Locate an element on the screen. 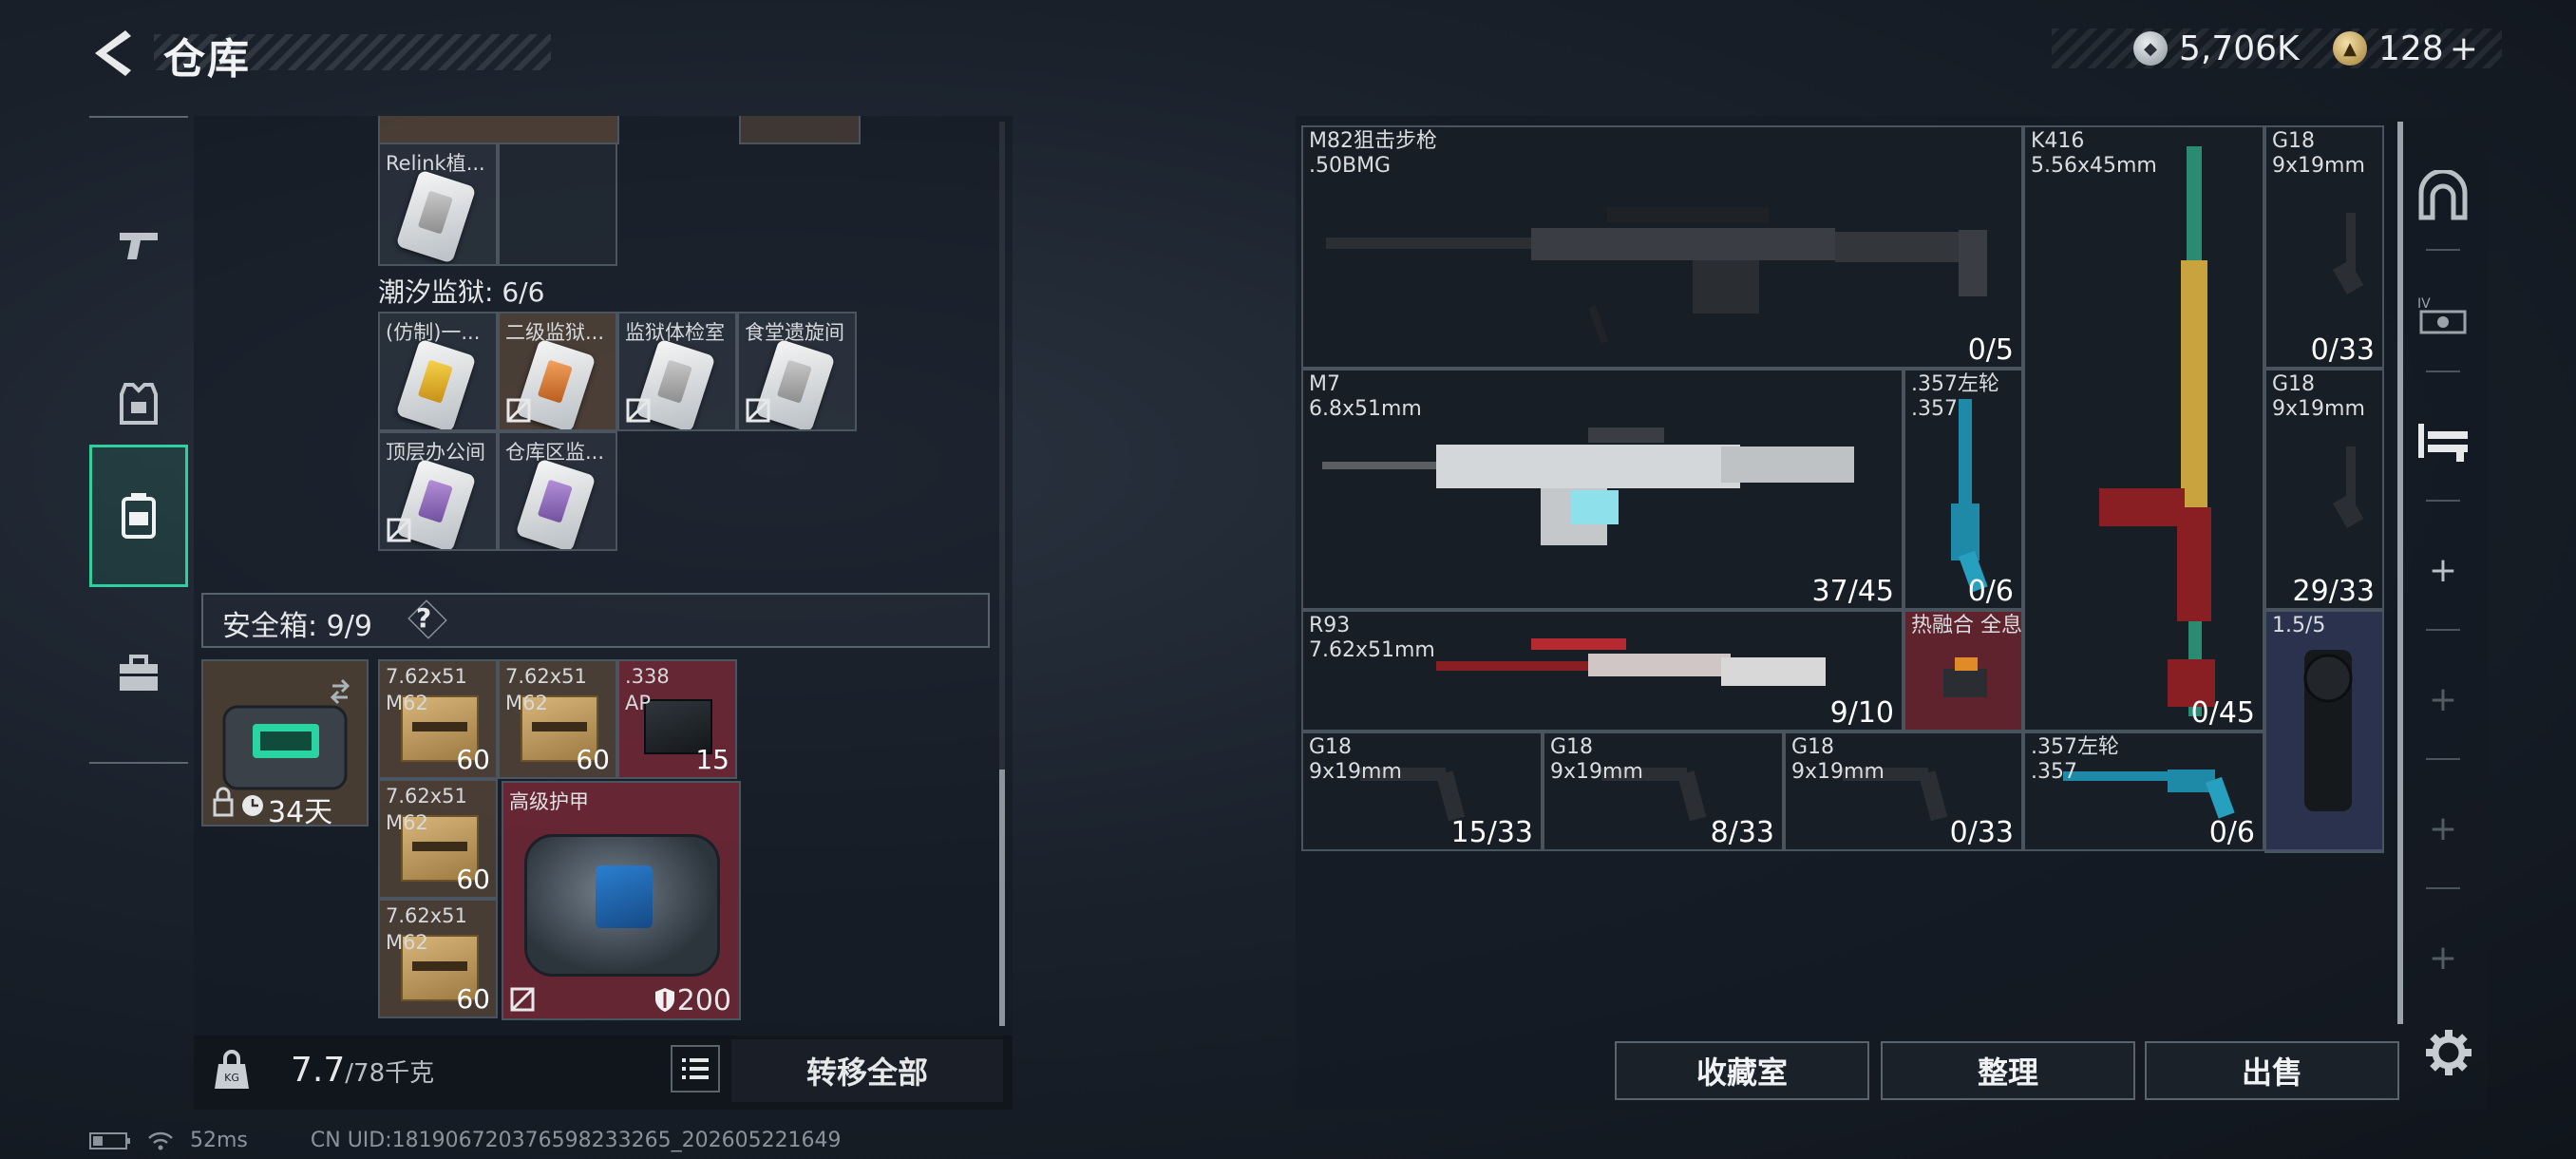 This screenshot has height=1159, width=2576. weapons-rack-icon is located at coordinates (2443, 443).